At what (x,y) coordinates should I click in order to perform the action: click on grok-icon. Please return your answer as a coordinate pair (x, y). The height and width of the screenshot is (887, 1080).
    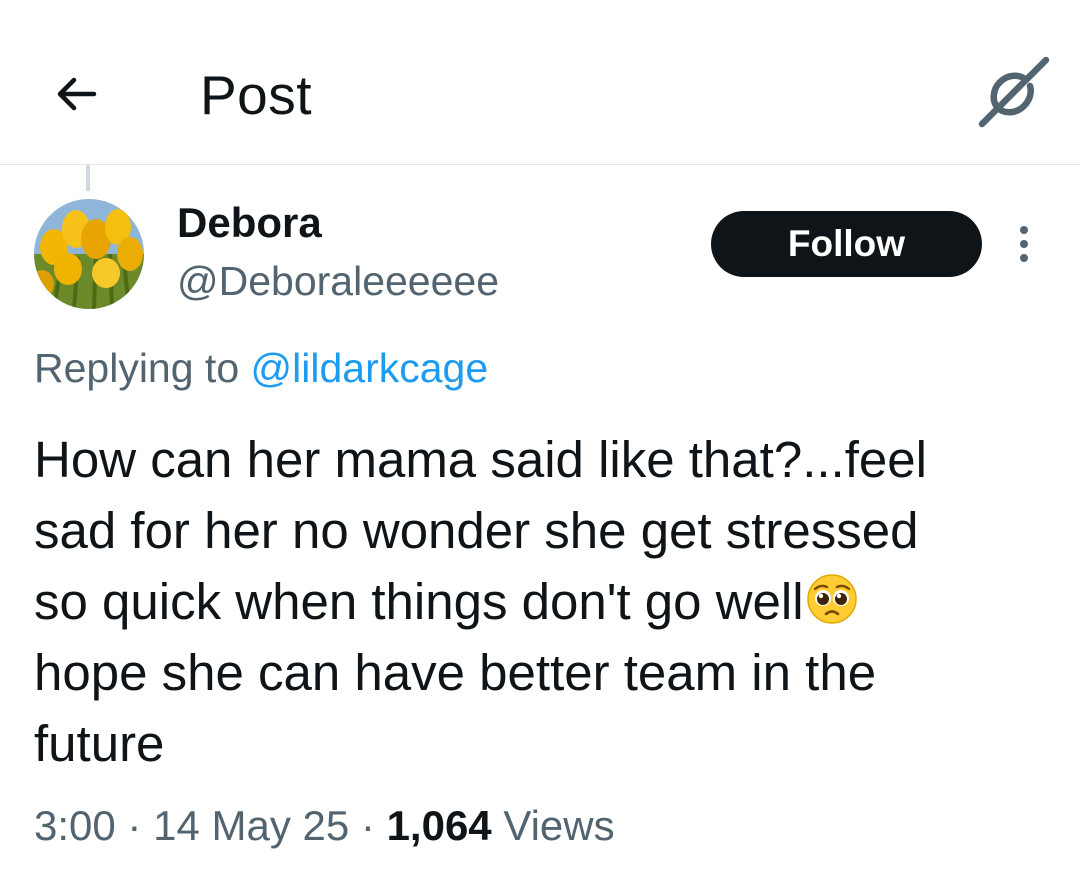
    Looking at the image, I should click on (1014, 92).